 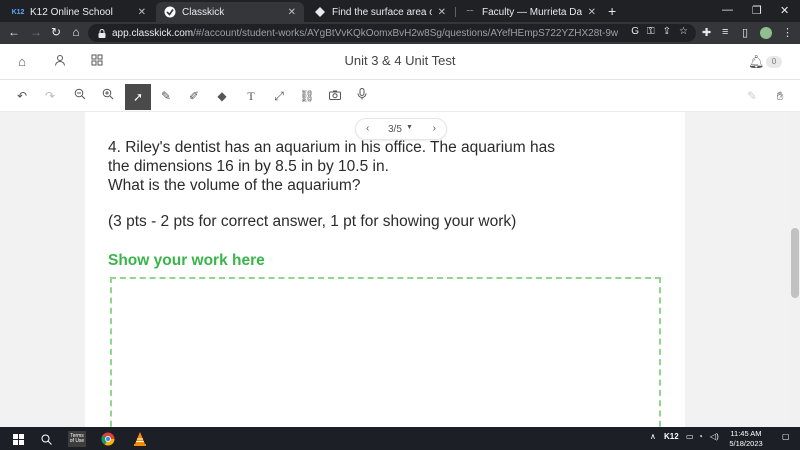 I want to click on terms-of-use-app-icon: Terms of Use, so click(x=77, y=439).